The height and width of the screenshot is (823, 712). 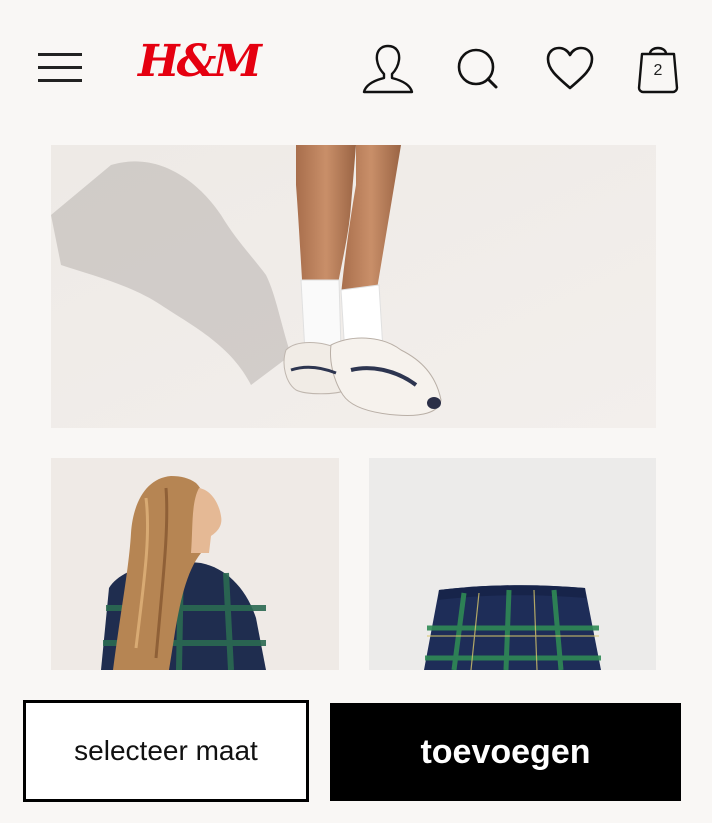 I want to click on user-icon, so click(x=388, y=68).